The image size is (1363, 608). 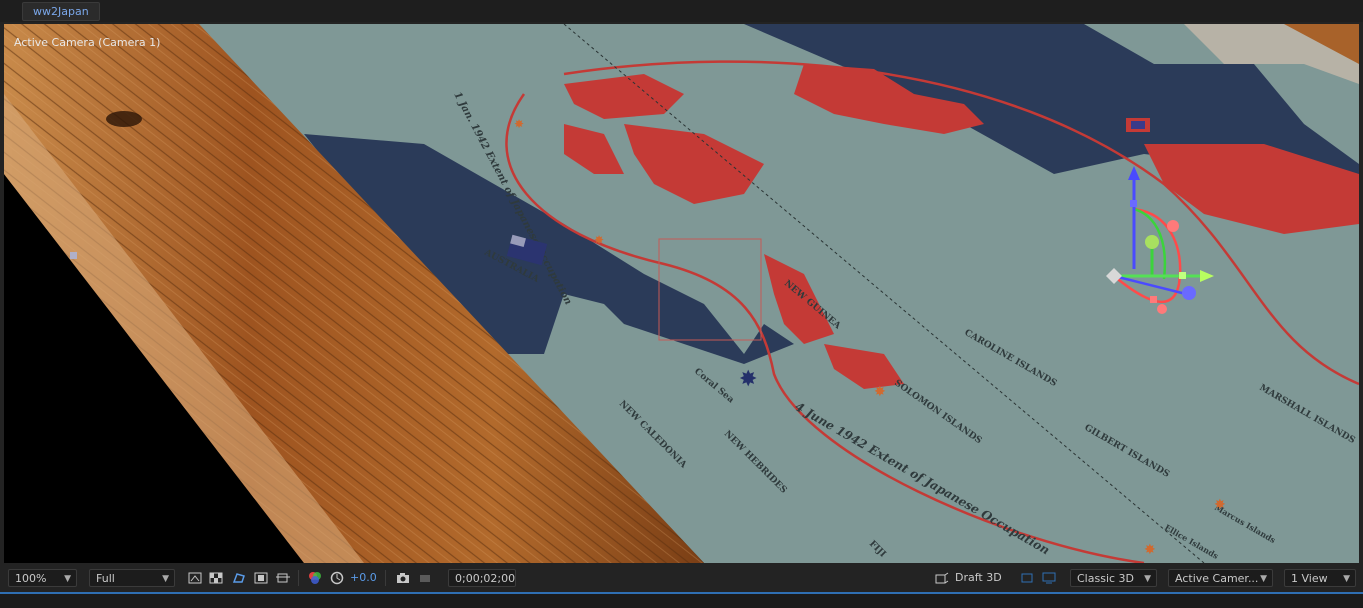 I want to click on snapshot-camera-icon, so click(x=403, y=578).